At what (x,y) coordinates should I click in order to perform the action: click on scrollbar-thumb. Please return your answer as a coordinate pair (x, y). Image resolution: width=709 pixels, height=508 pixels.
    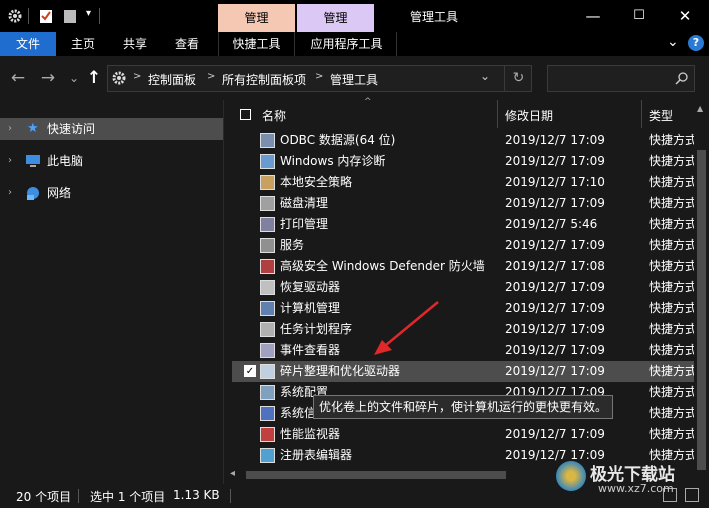
    Looking at the image, I should click on (701, 310).